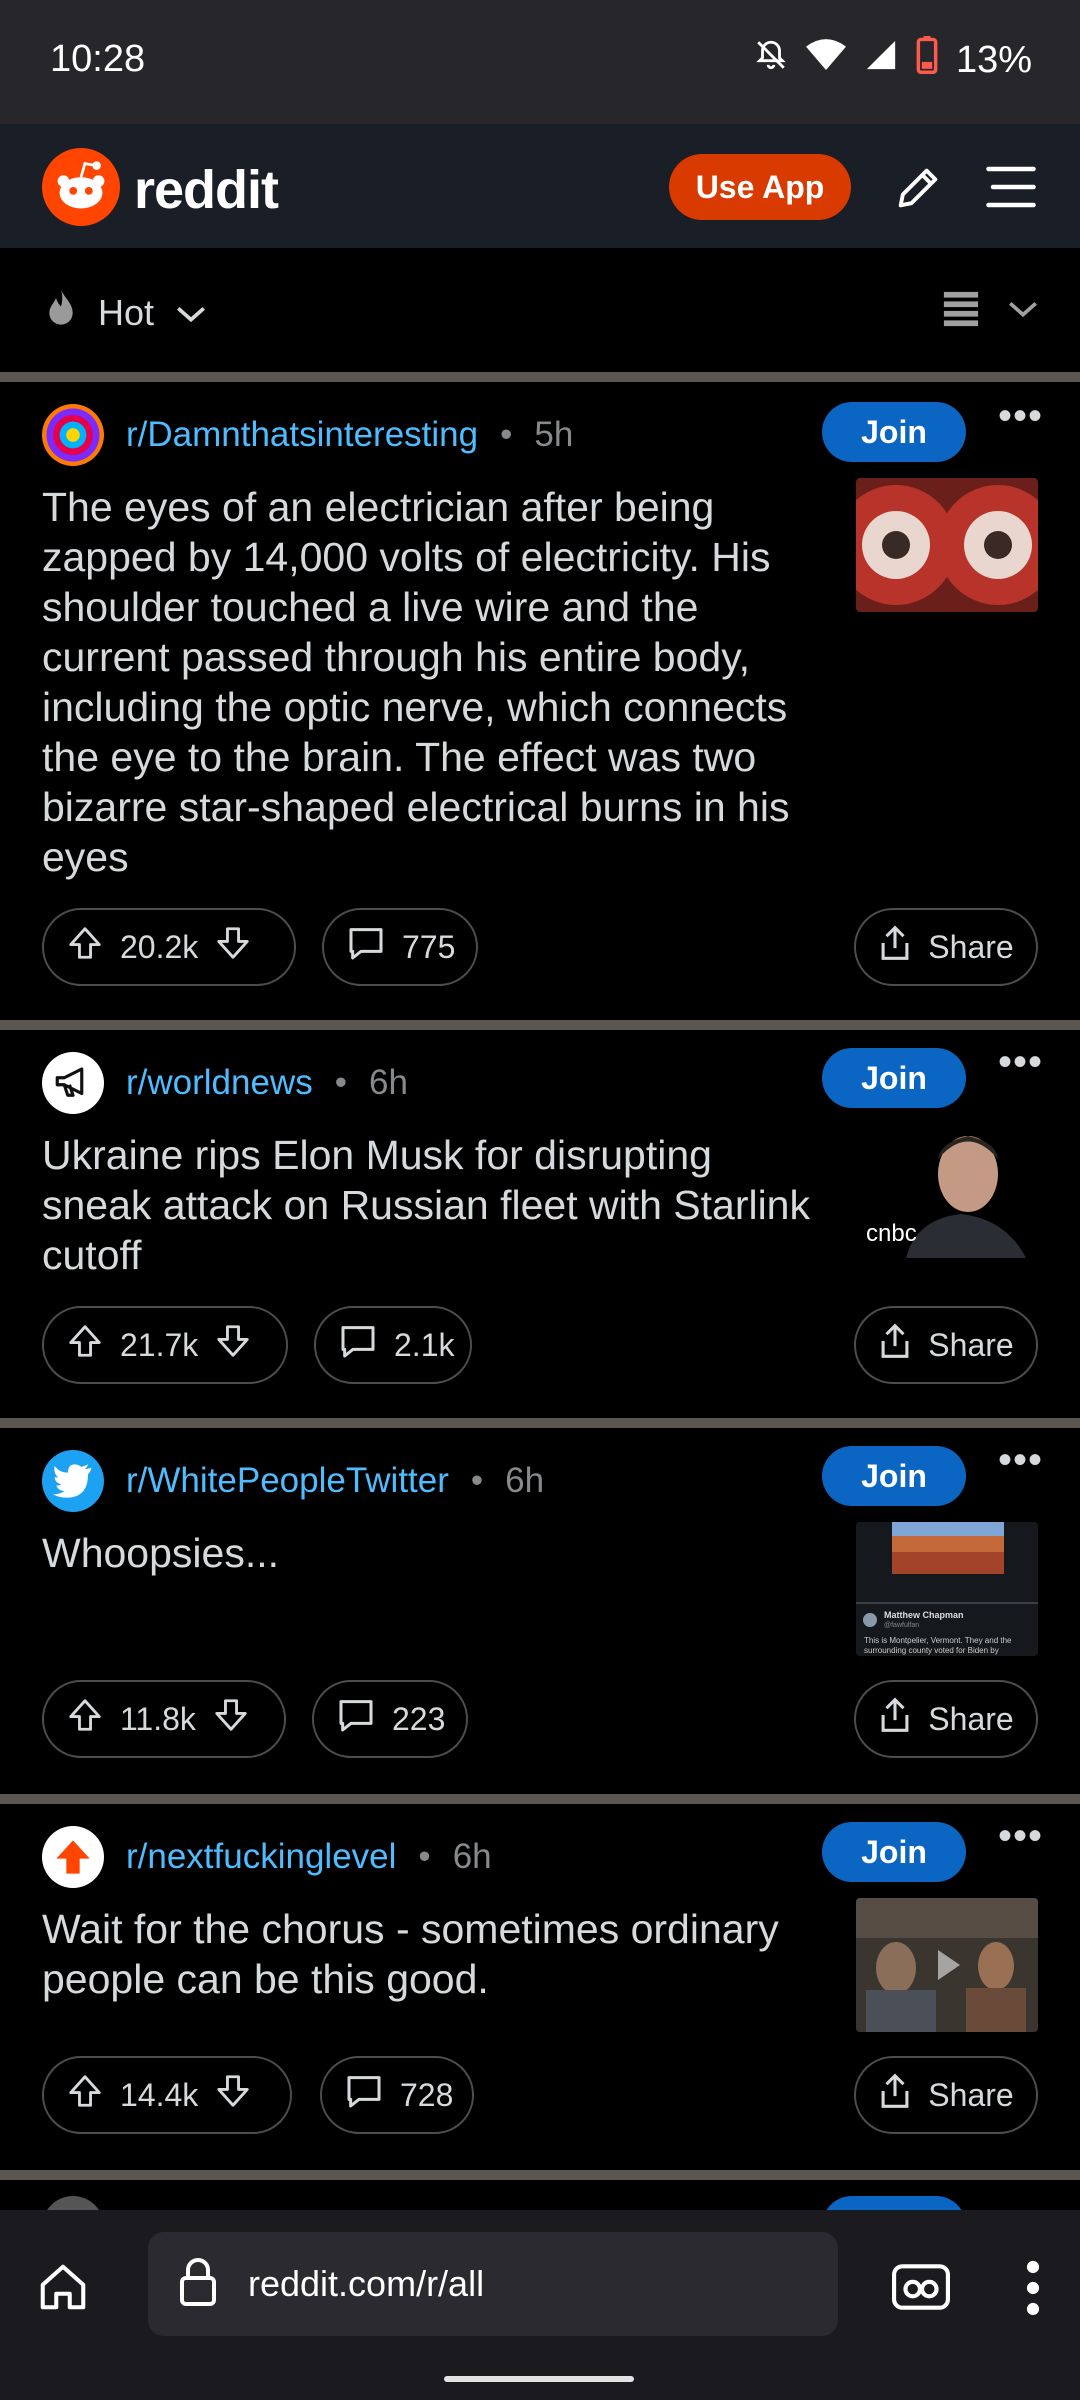 This screenshot has width=1080, height=2400. What do you see at coordinates (1033, 2290) in the screenshot?
I see `kebab-menu-icon` at bounding box center [1033, 2290].